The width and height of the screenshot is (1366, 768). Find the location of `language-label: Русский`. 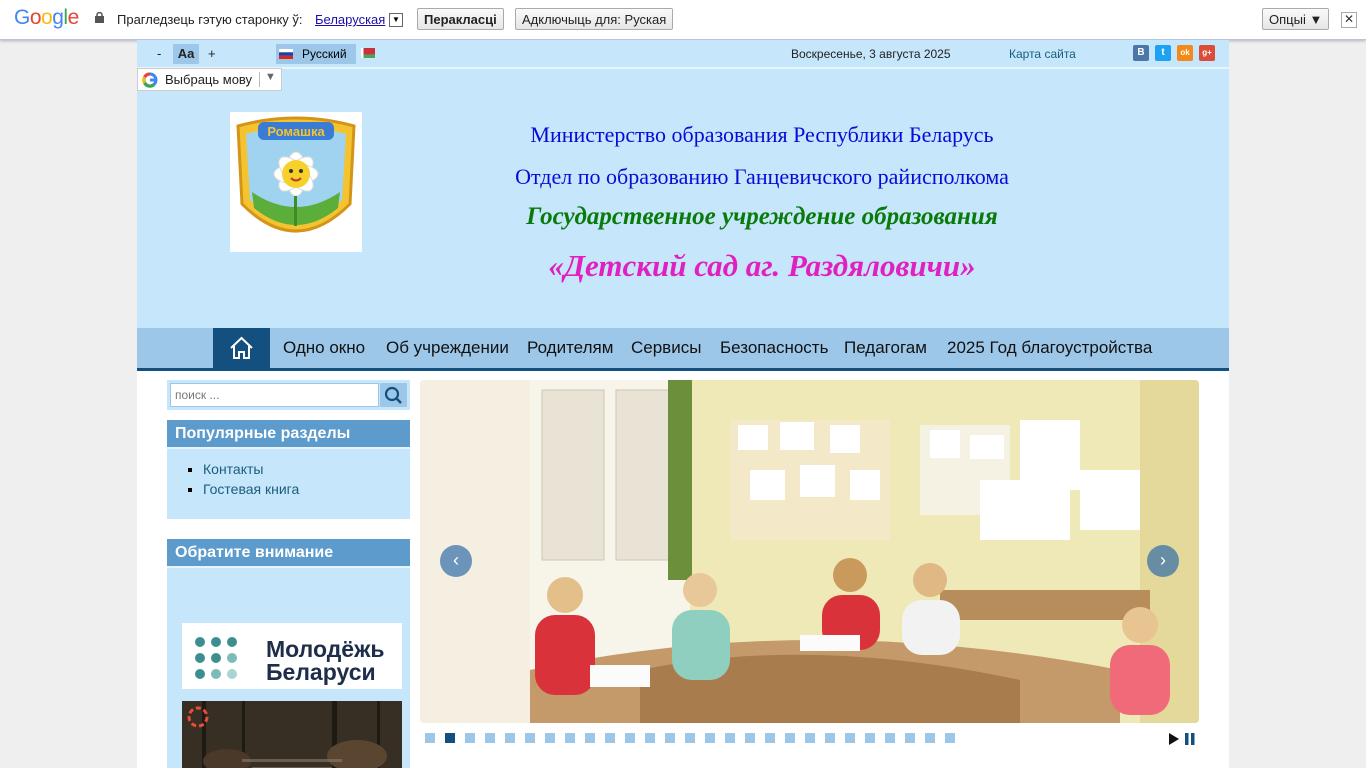

language-label: Русский is located at coordinates (324, 54).